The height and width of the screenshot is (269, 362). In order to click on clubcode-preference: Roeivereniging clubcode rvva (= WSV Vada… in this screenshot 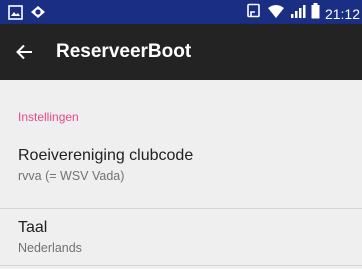, I will do `click(105, 165)`.